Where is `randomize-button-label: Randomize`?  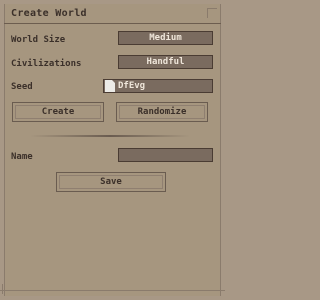 randomize-button-label: Randomize is located at coordinates (162, 112).